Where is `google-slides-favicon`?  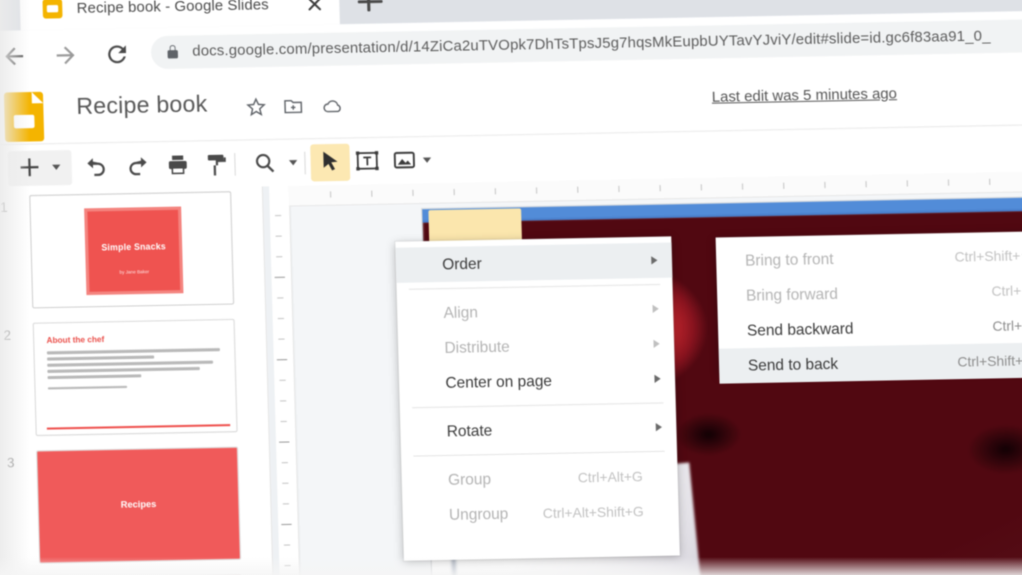 google-slides-favicon is located at coordinates (52, 9).